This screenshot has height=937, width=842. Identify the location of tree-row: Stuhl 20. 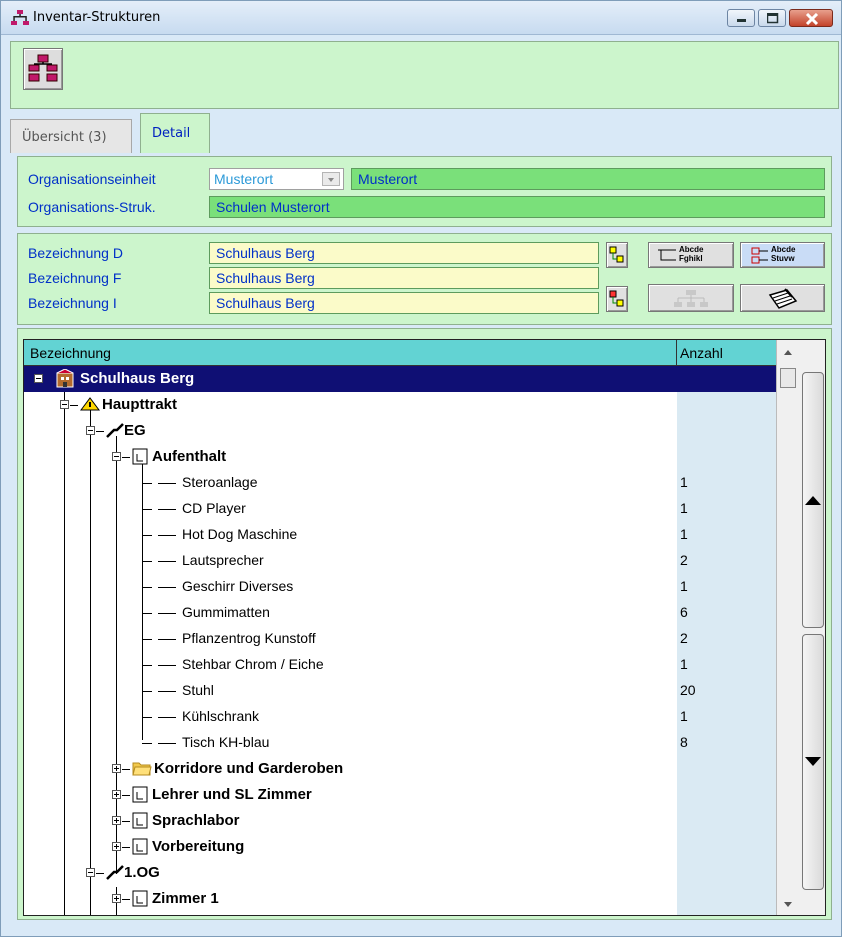
(400, 691).